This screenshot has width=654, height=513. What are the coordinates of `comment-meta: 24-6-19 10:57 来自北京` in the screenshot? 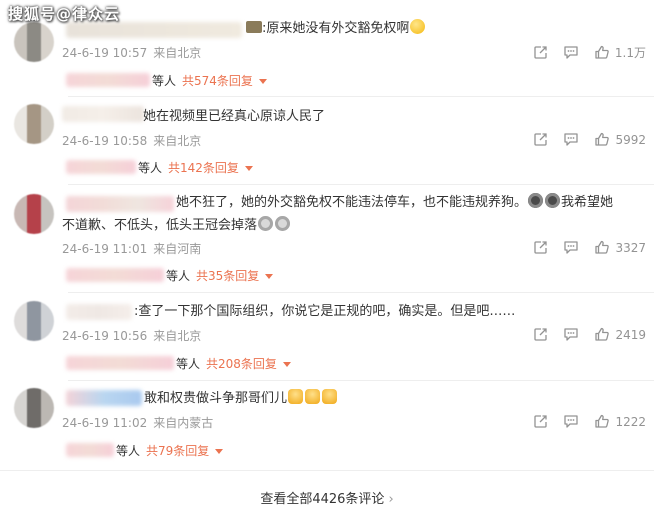 It's located at (131, 52).